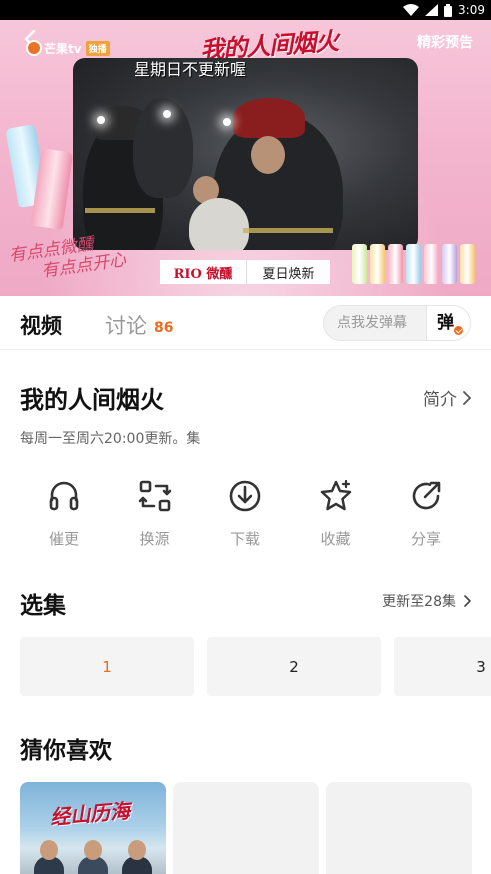 The image size is (491, 874). I want to click on episode-item: 3, so click(442, 666).